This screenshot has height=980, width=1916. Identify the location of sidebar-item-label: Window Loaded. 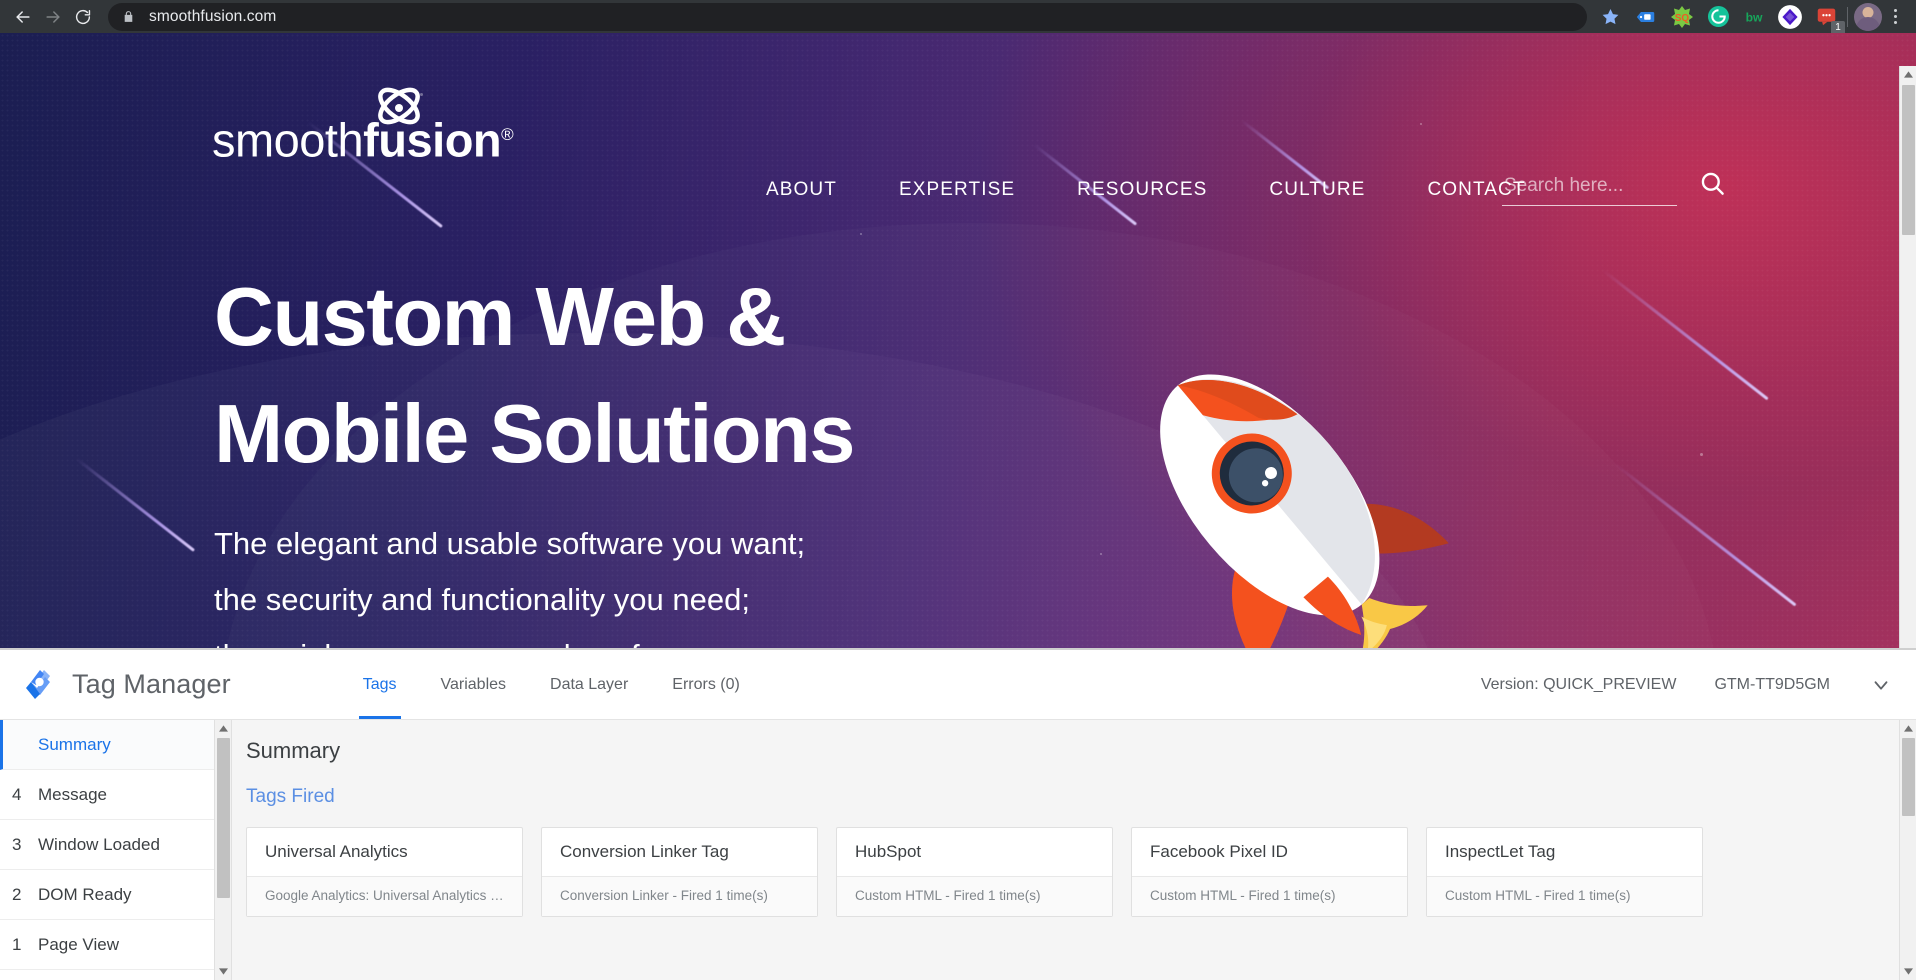
(99, 844).